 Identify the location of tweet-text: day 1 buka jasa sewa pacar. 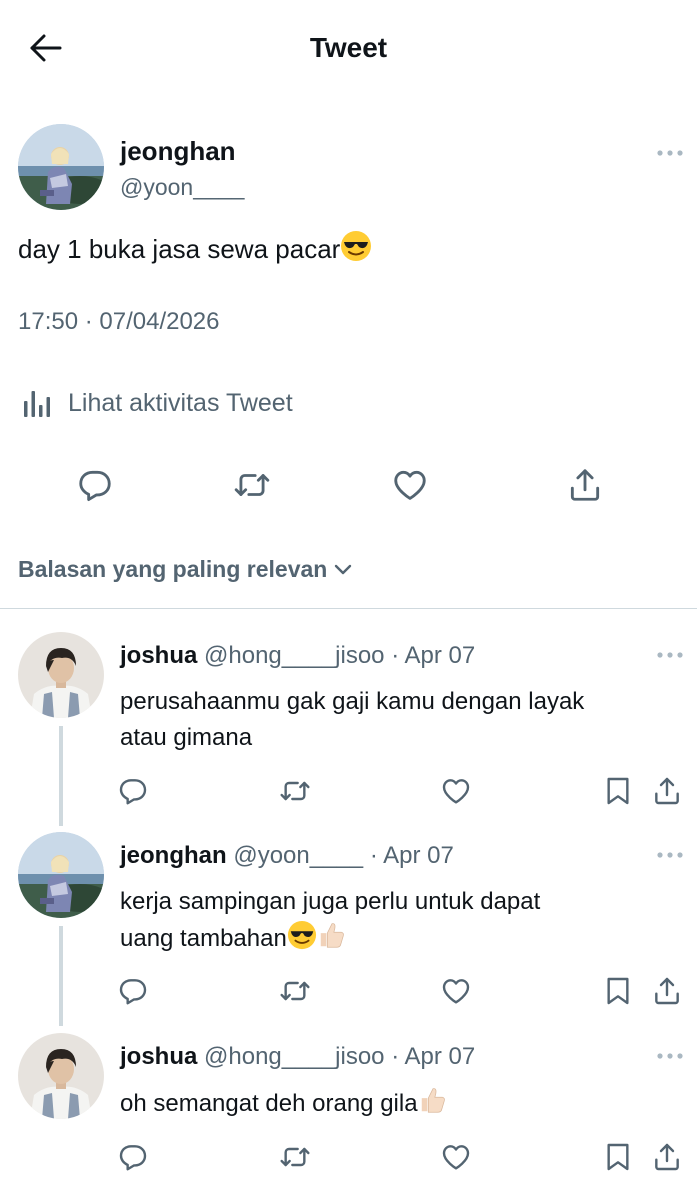
(195, 248).